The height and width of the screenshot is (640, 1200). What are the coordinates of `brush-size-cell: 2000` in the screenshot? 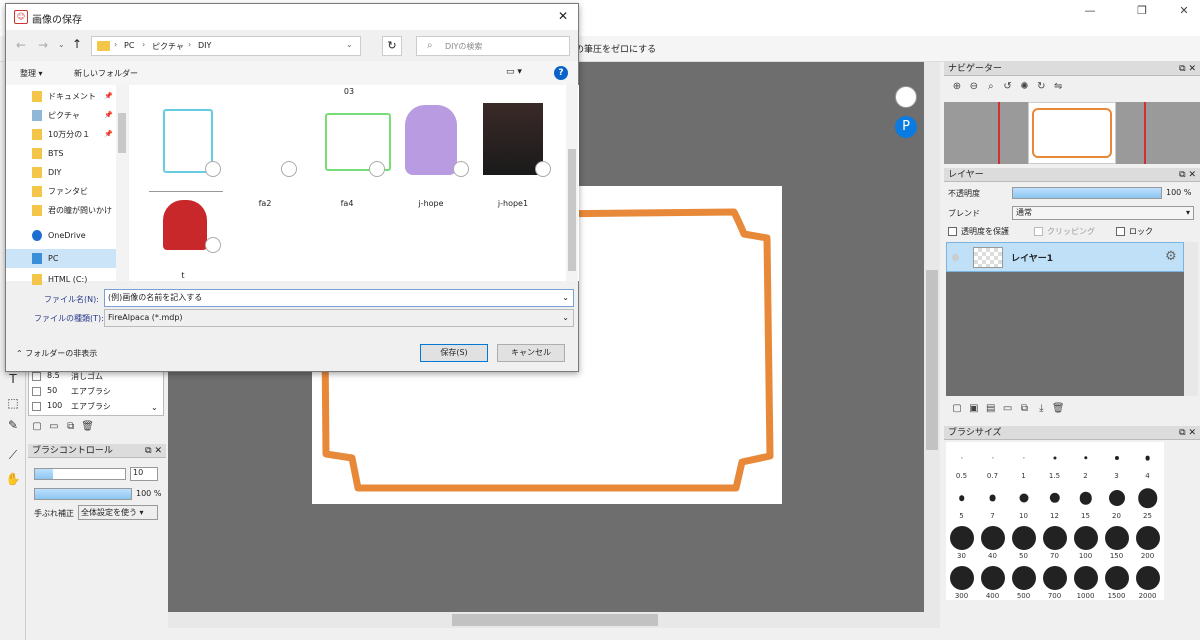 It's located at (1147, 581).